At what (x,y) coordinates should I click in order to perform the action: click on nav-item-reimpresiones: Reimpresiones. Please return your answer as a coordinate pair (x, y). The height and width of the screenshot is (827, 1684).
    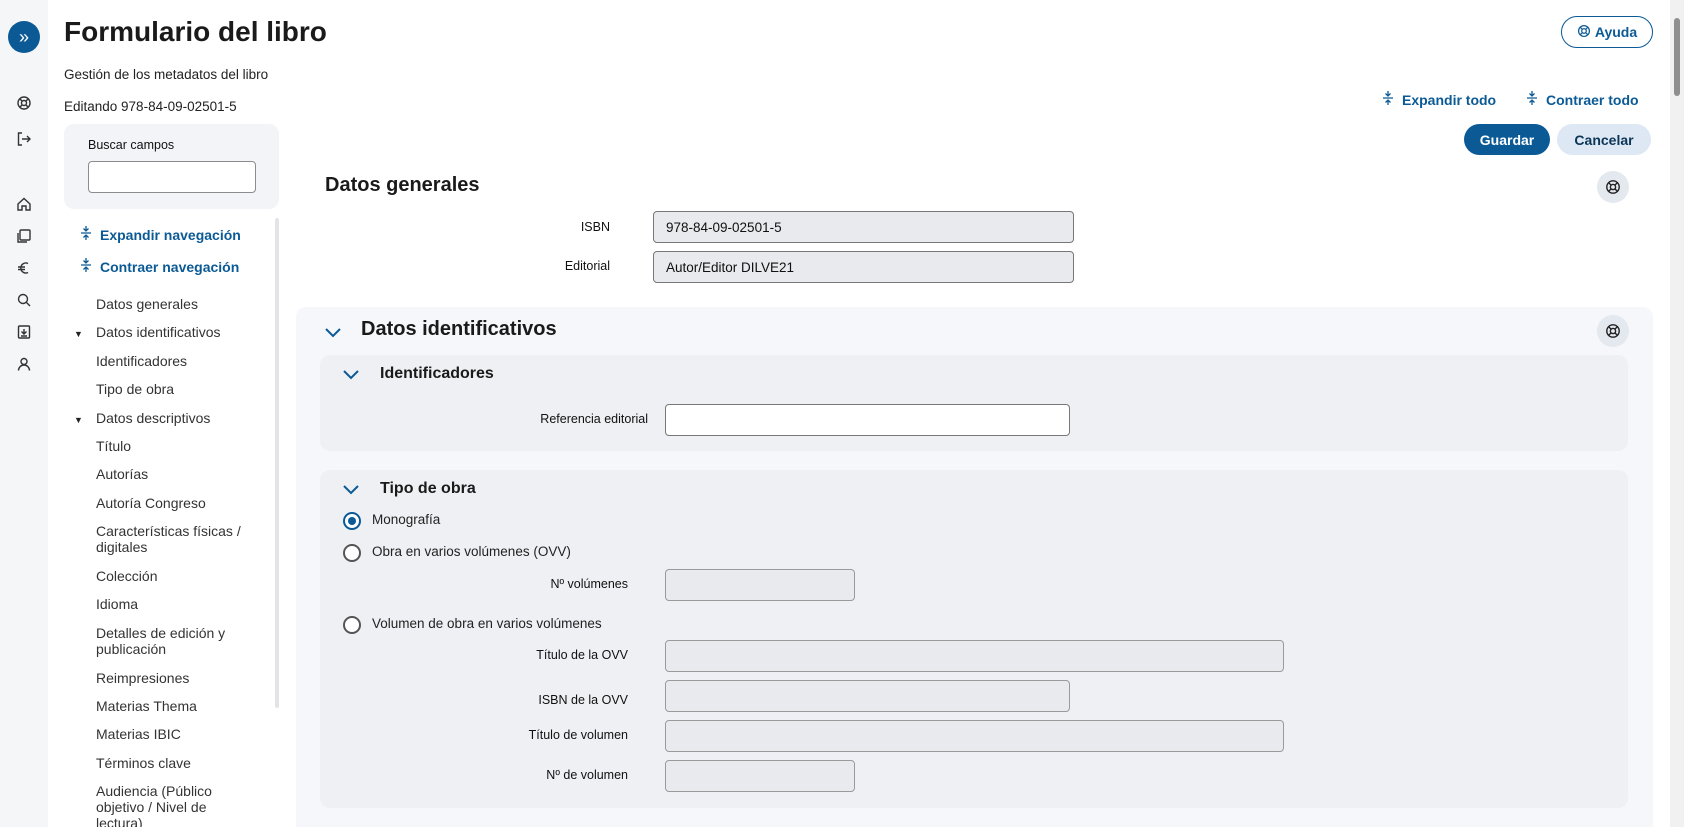
    Looking at the image, I should click on (142, 678).